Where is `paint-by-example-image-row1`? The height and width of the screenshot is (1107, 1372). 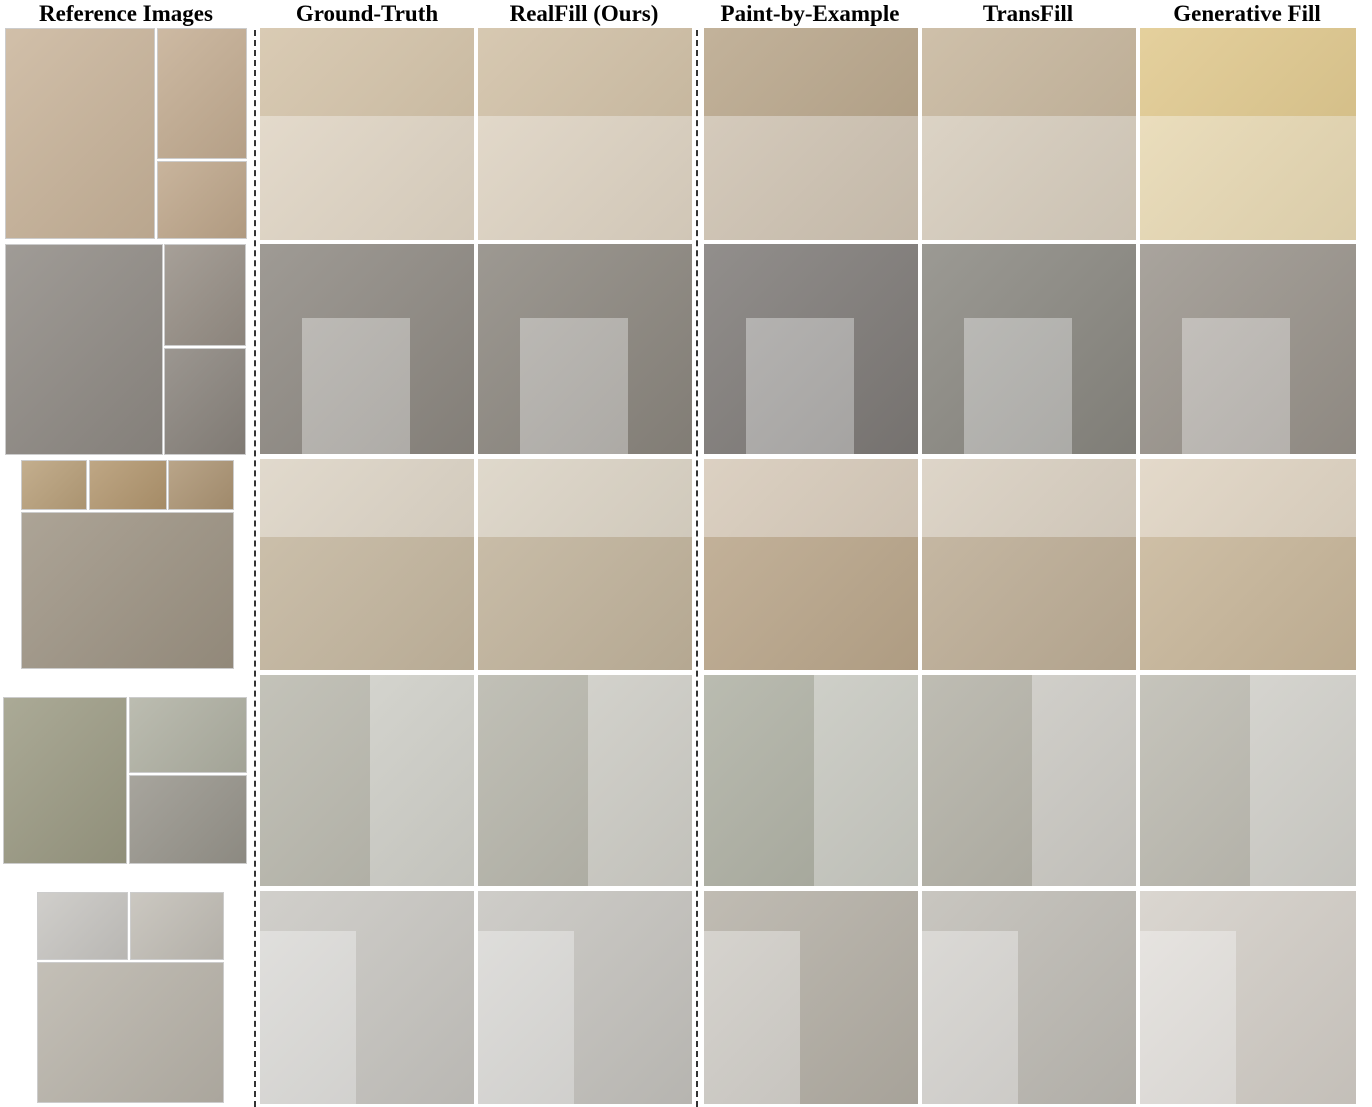 paint-by-example-image-row1 is located at coordinates (811, 134).